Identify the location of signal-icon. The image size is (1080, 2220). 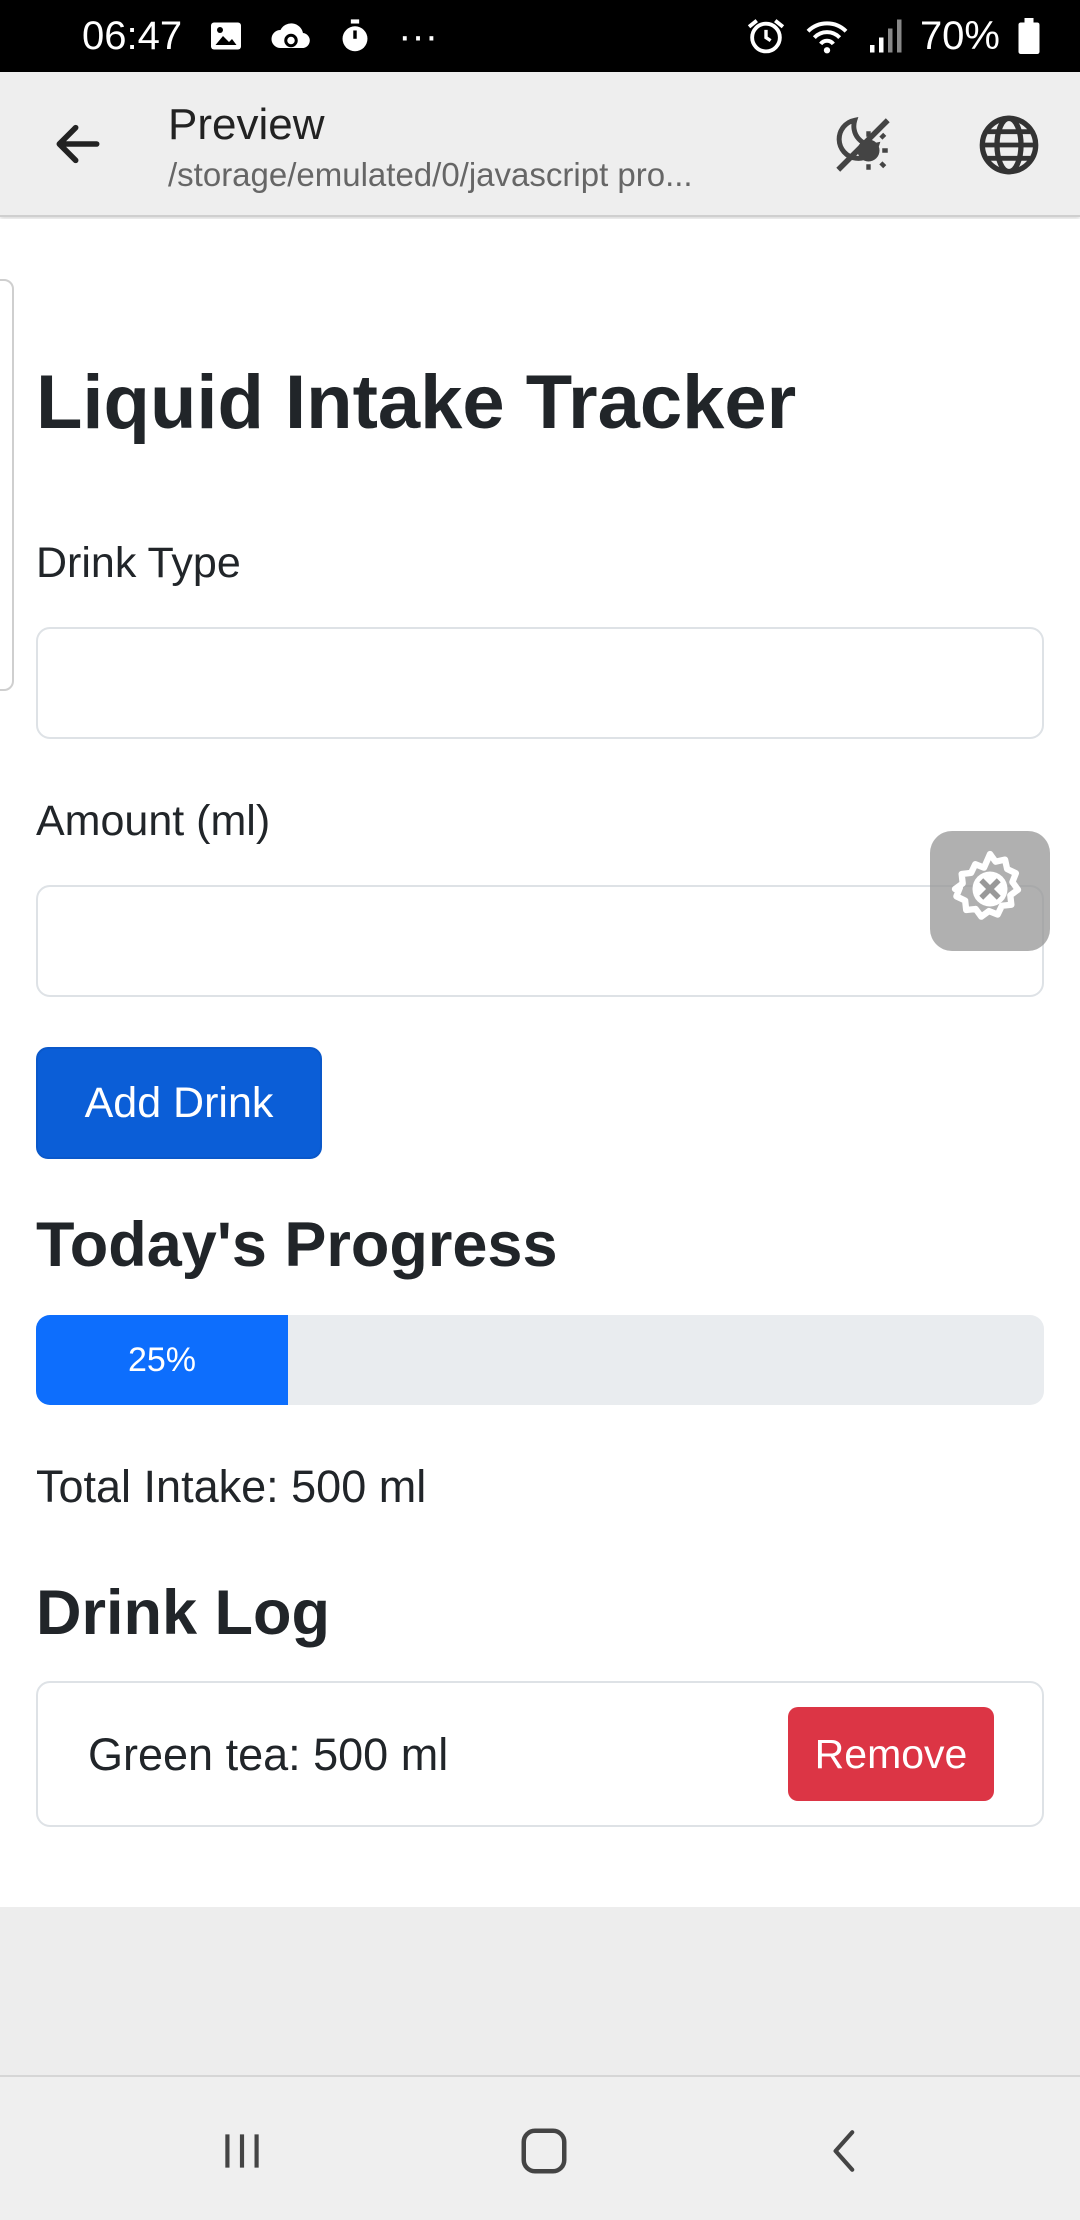
(885, 36).